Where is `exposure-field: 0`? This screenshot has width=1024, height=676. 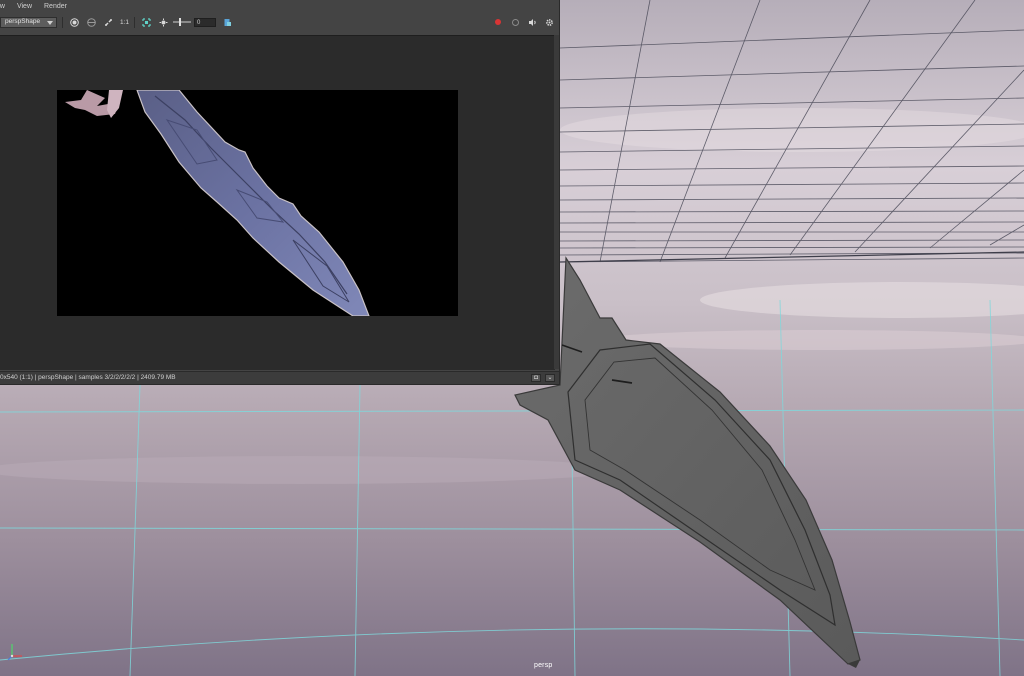 exposure-field: 0 is located at coordinates (205, 22).